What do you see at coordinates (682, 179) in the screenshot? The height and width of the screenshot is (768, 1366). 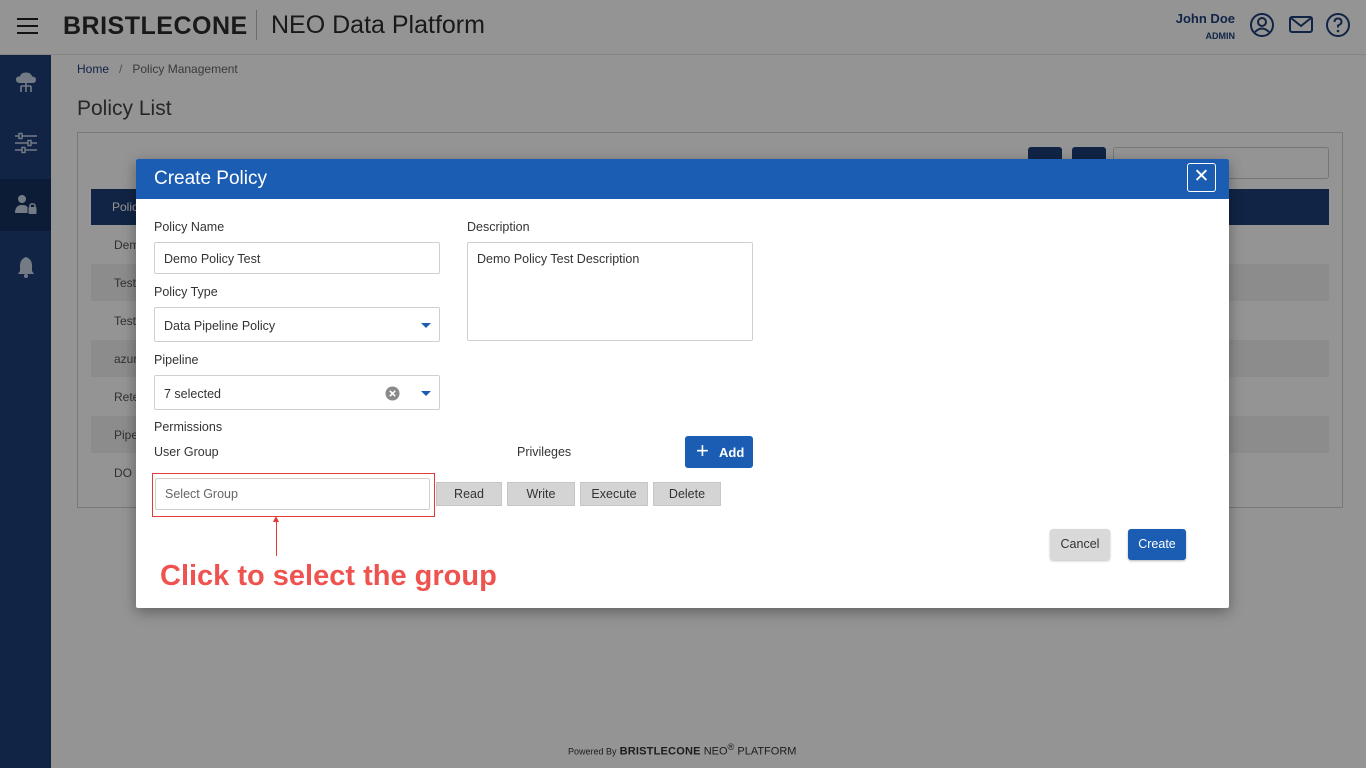 I see `dialog-header: Create Policy ✕` at bounding box center [682, 179].